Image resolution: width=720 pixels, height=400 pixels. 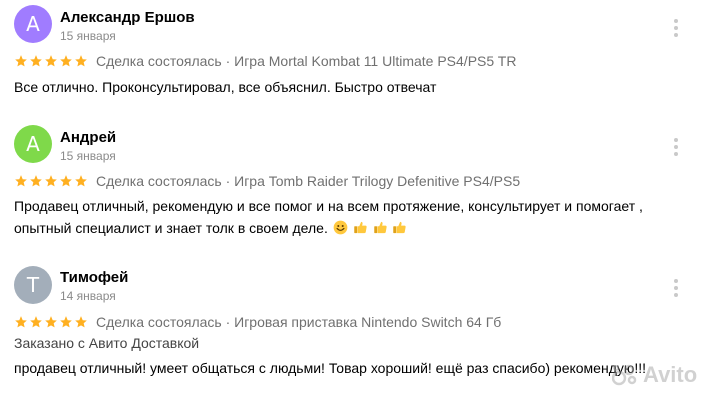 I want to click on reviewer-name: Тимофей, so click(x=94, y=277).